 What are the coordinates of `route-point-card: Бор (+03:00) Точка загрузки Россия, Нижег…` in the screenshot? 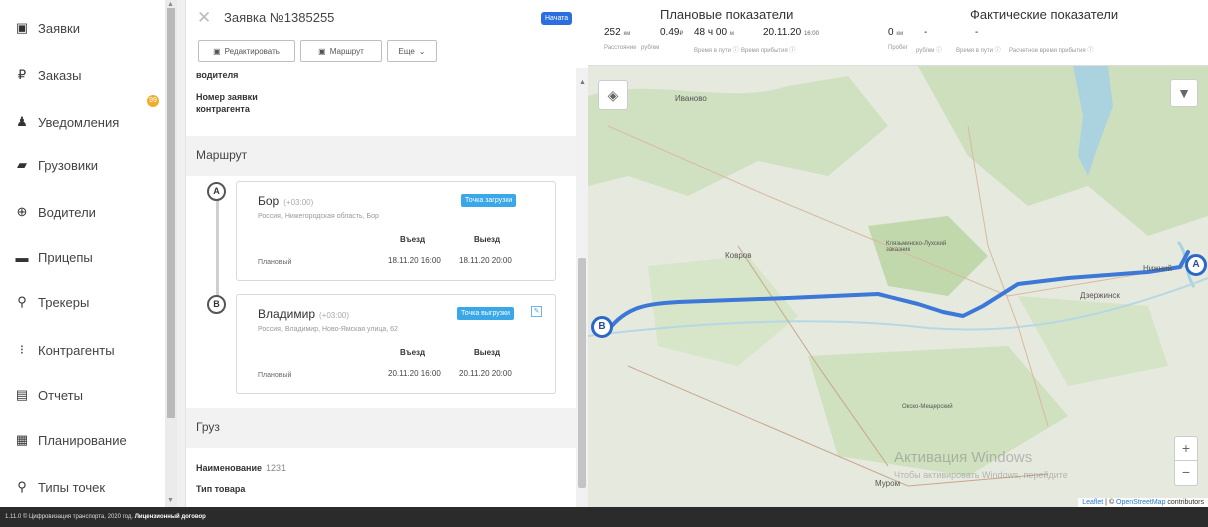 It's located at (396, 231).